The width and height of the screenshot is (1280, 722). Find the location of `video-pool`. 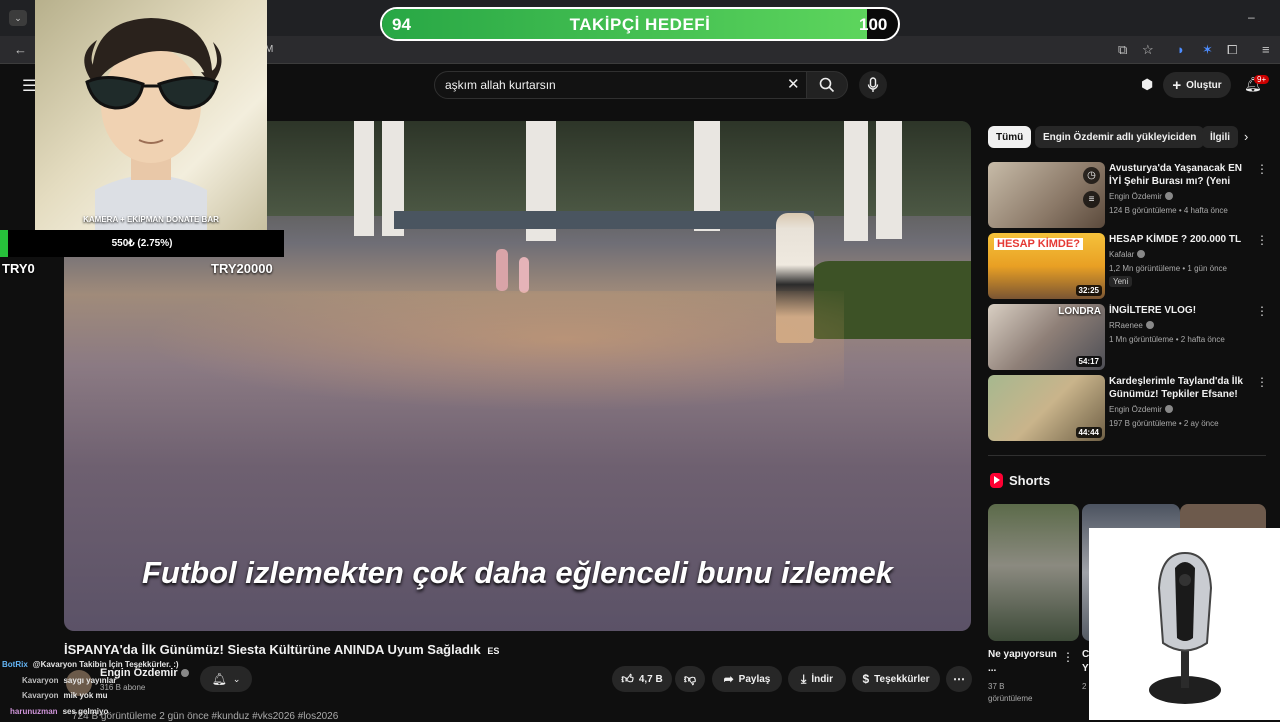

video-pool is located at coordinates (604, 220).